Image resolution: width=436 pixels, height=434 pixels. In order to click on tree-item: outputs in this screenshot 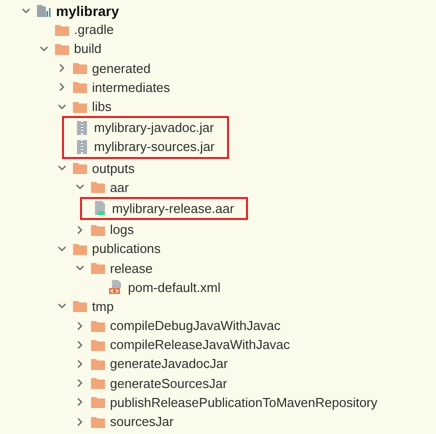, I will do `click(69, 168)`.